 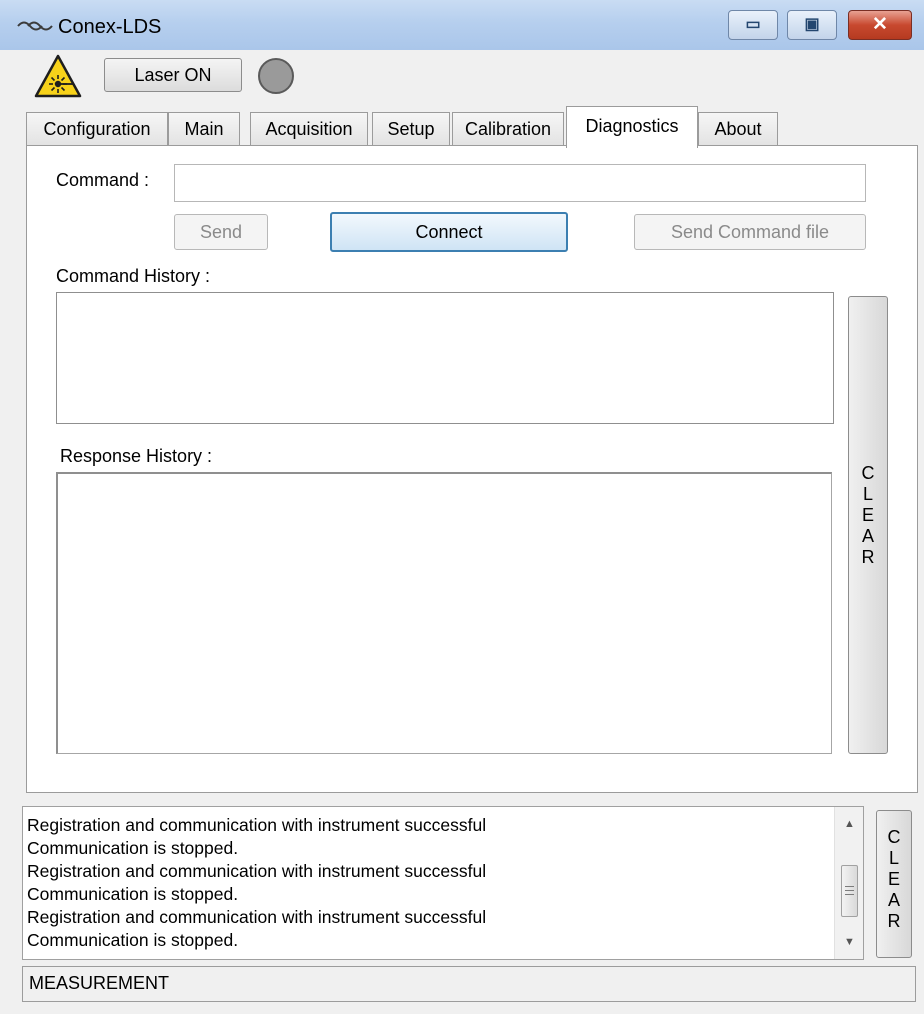 I want to click on send-command-file-button: Send Command file, so click(x=750, y=232).